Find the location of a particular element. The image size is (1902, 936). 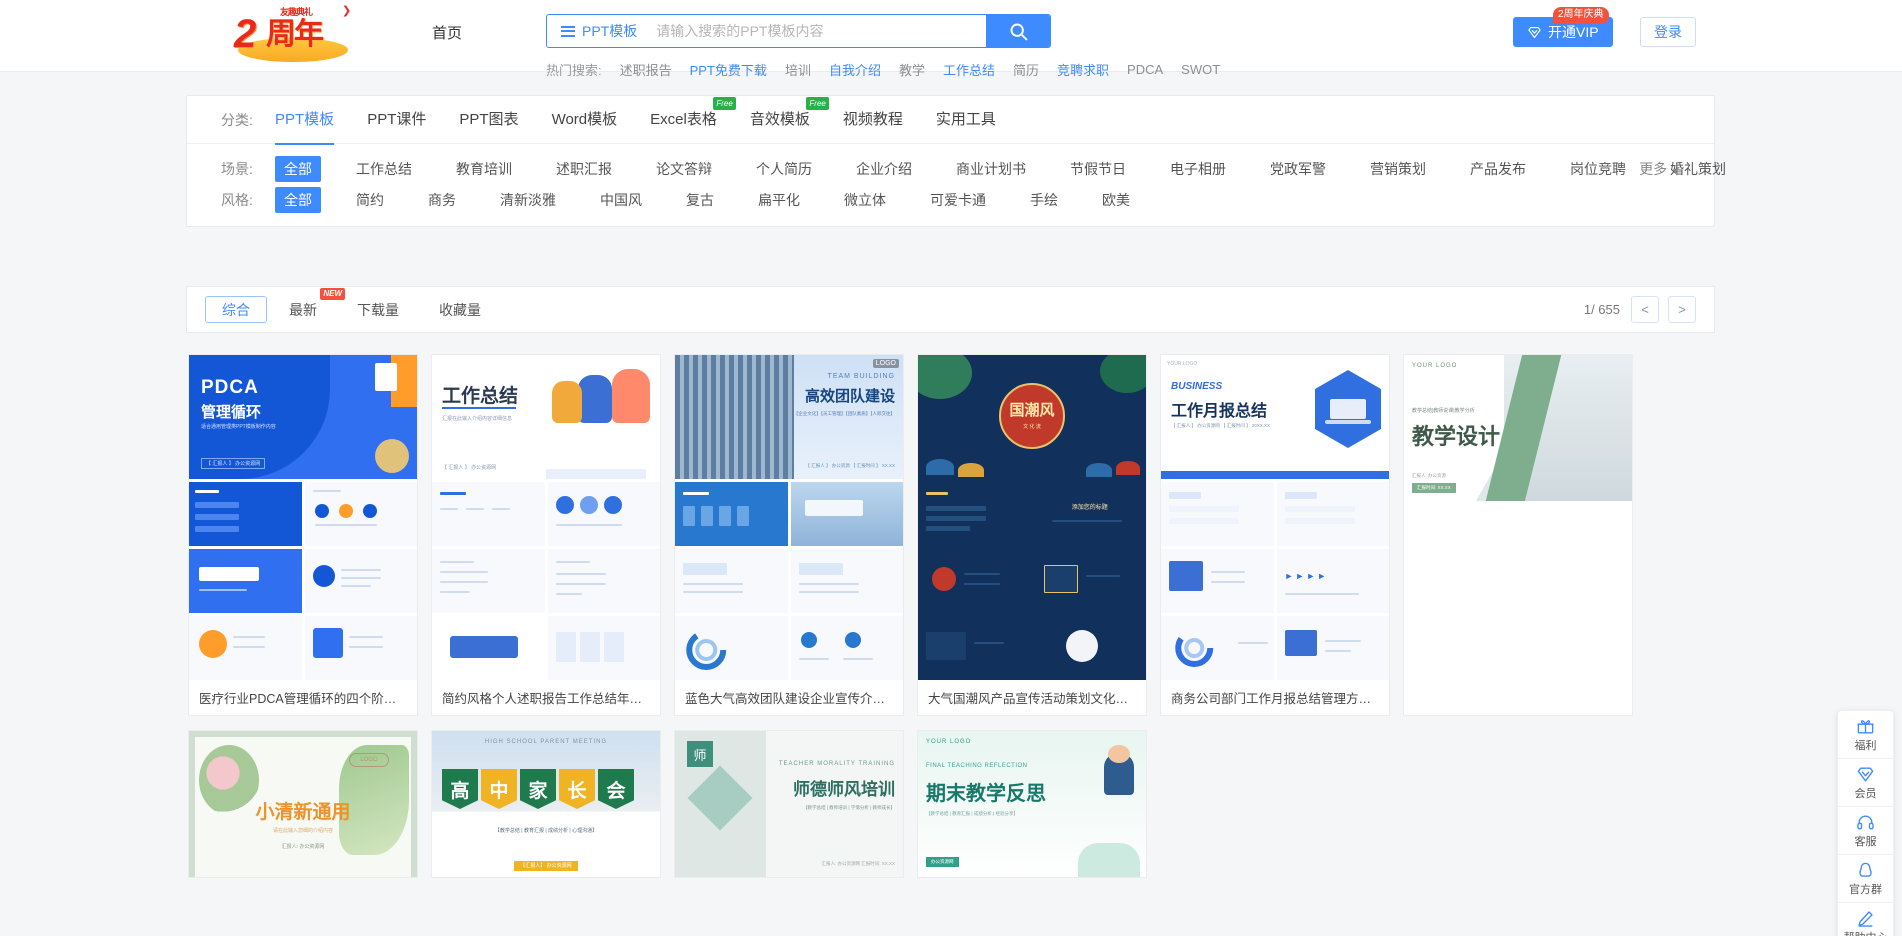

cover-desc: 请在此输入您细的介绍内容 is located at coordinates (302, 831).